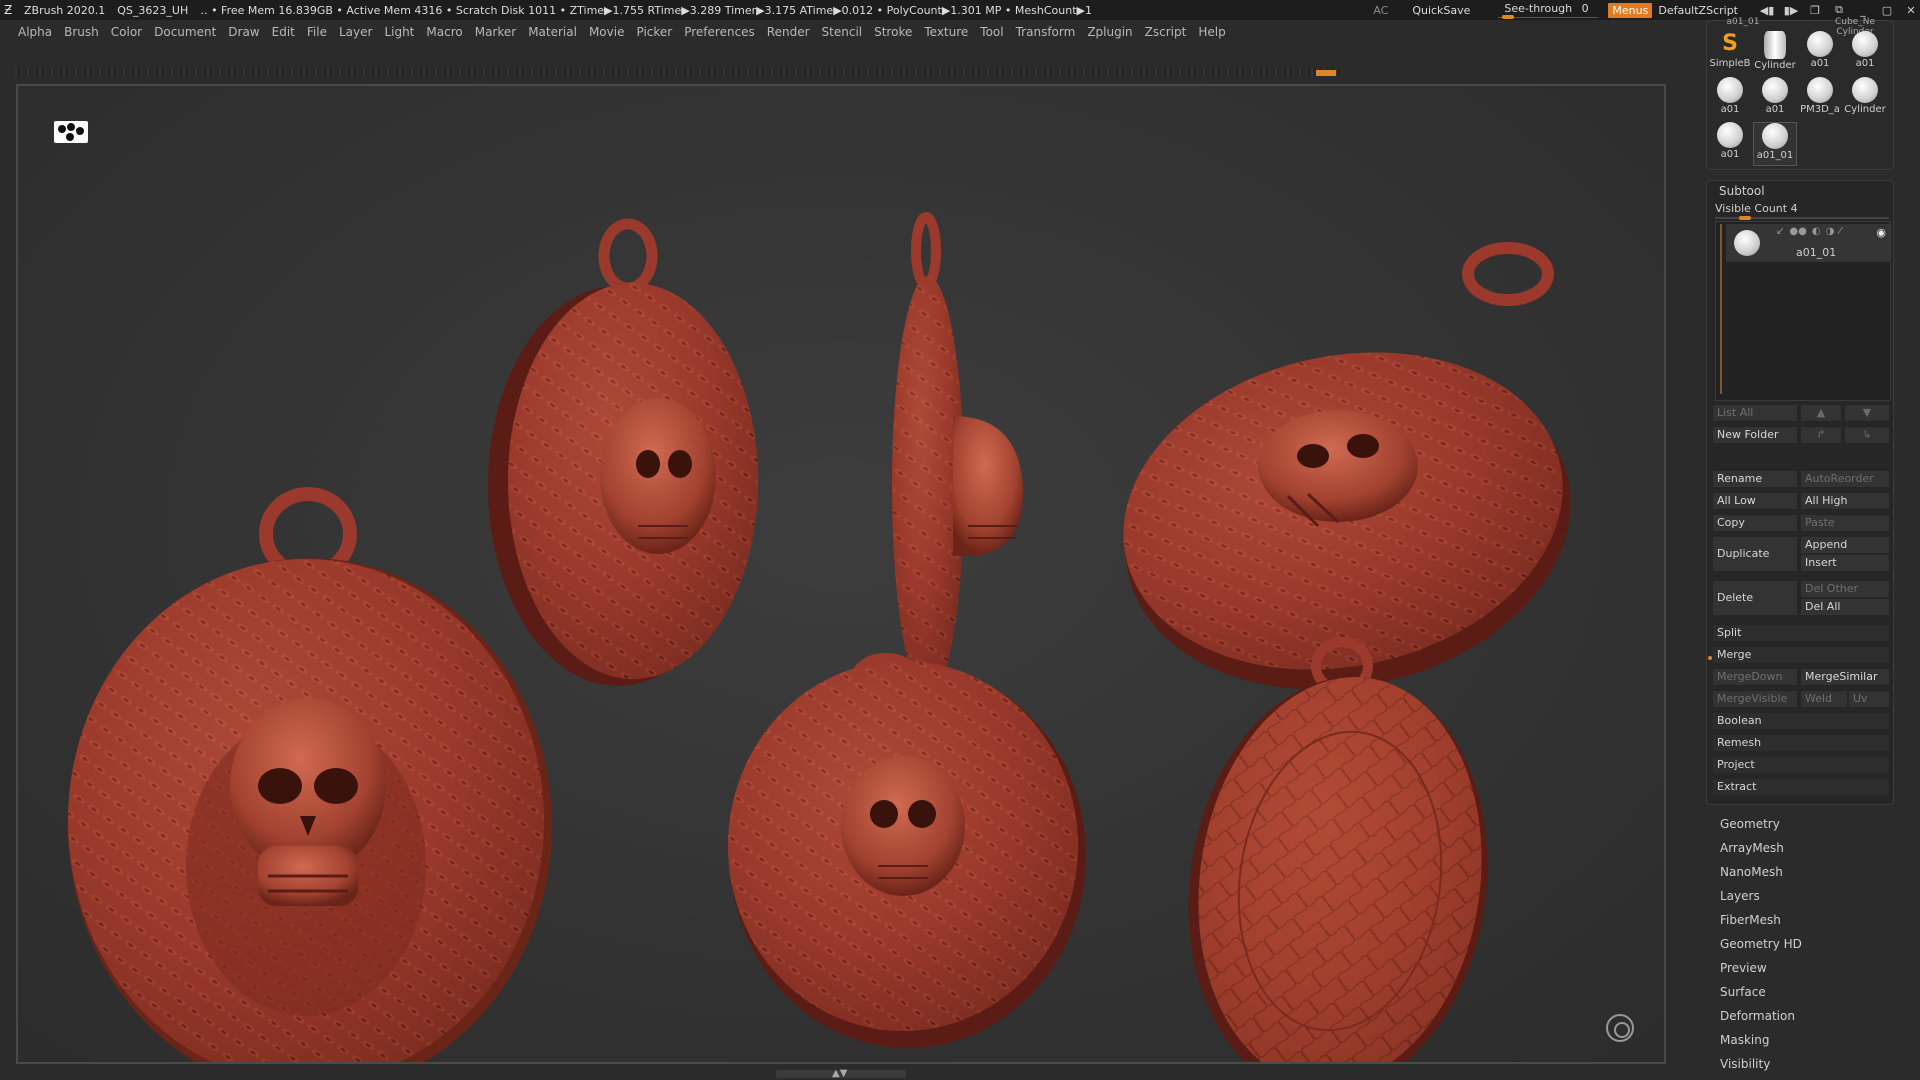 This screenshot has height=1080, width=1920. Describe the element at coordinates (1801, 787) in the screenshot. I see `extract-section: Extract` at that location.